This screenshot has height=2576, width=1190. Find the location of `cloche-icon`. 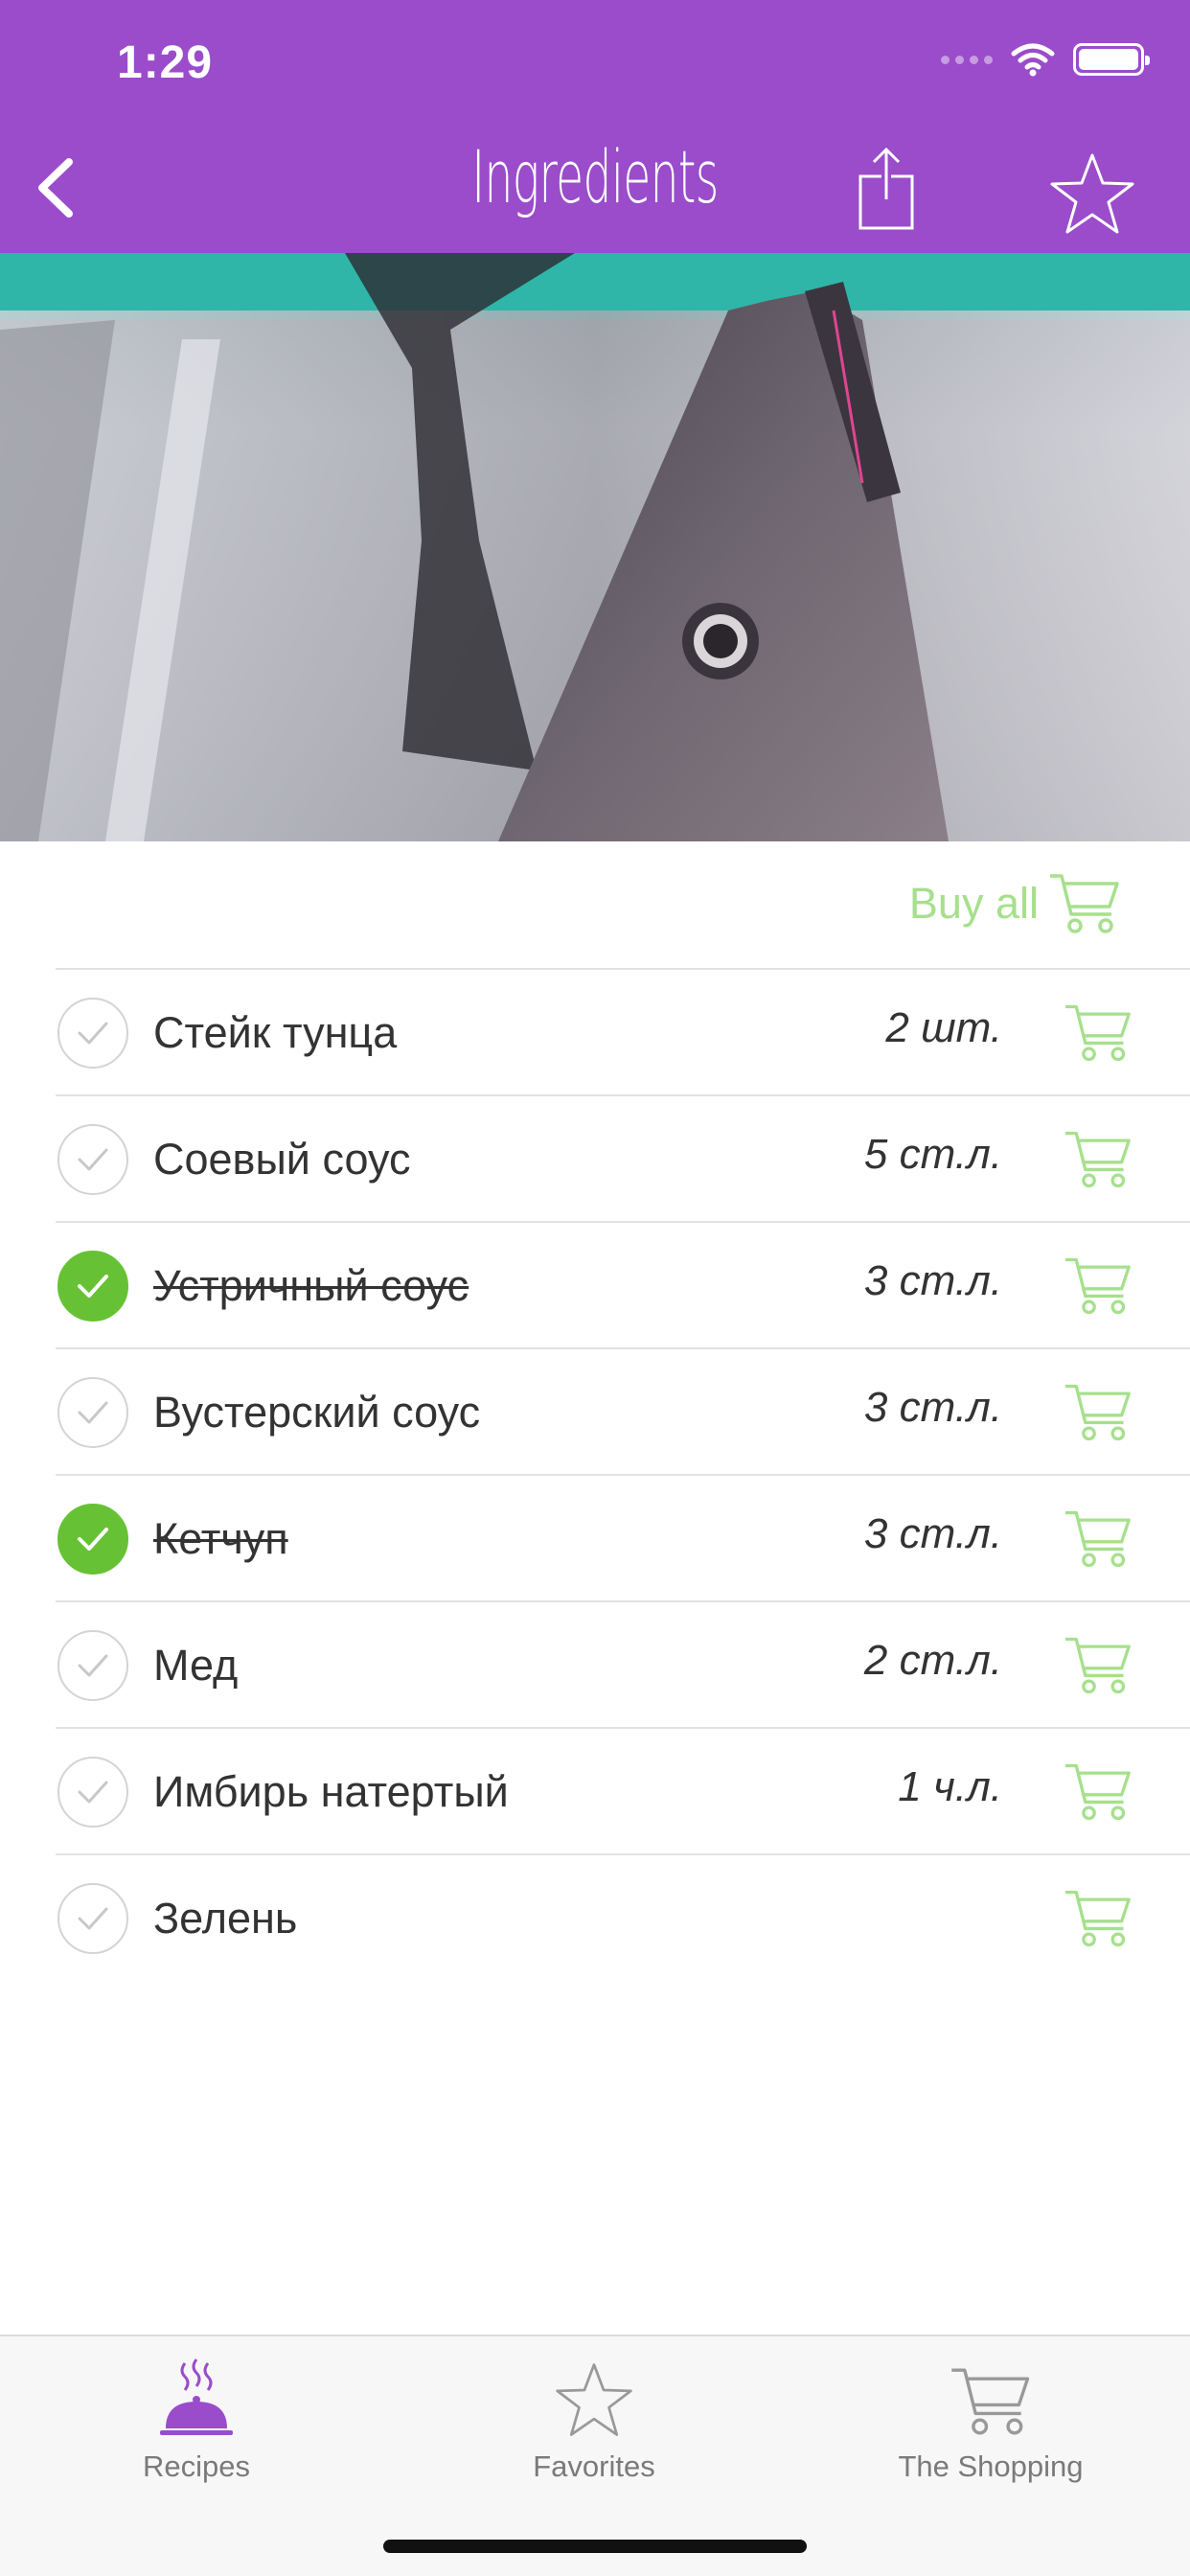

cloche-icon is located at coordinates (197, 2396).